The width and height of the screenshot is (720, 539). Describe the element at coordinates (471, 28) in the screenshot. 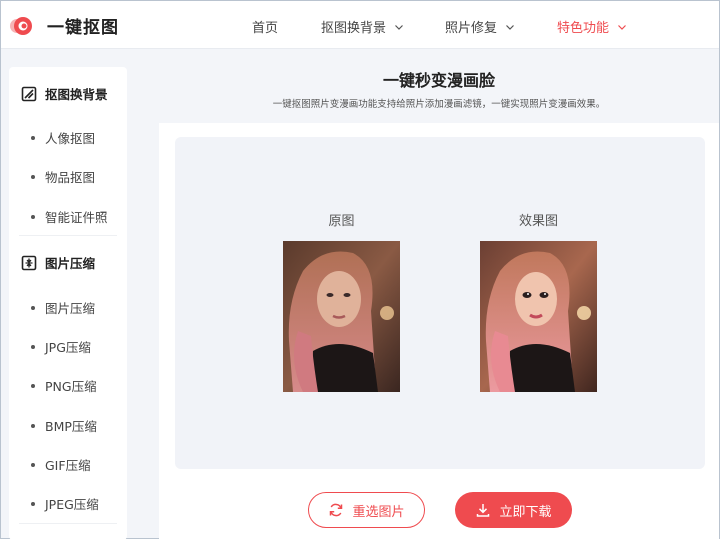

I see `nav-label: 照片修复` at that location.